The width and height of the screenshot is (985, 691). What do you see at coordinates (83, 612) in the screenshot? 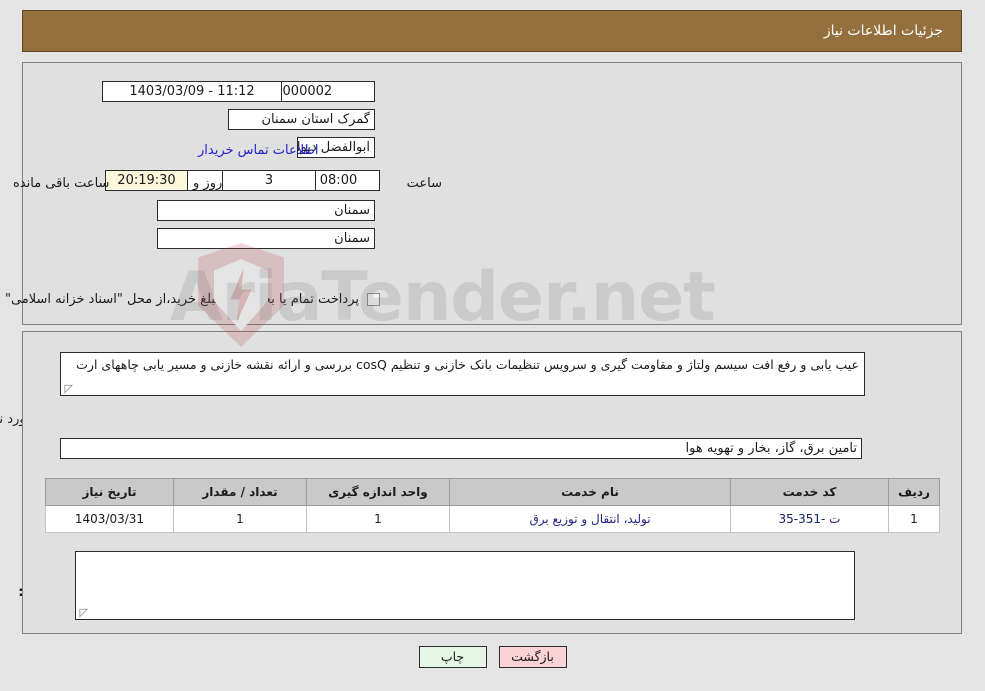
I see `resize-grip-icon-notes: ◸` at bounding box center [83, 612].